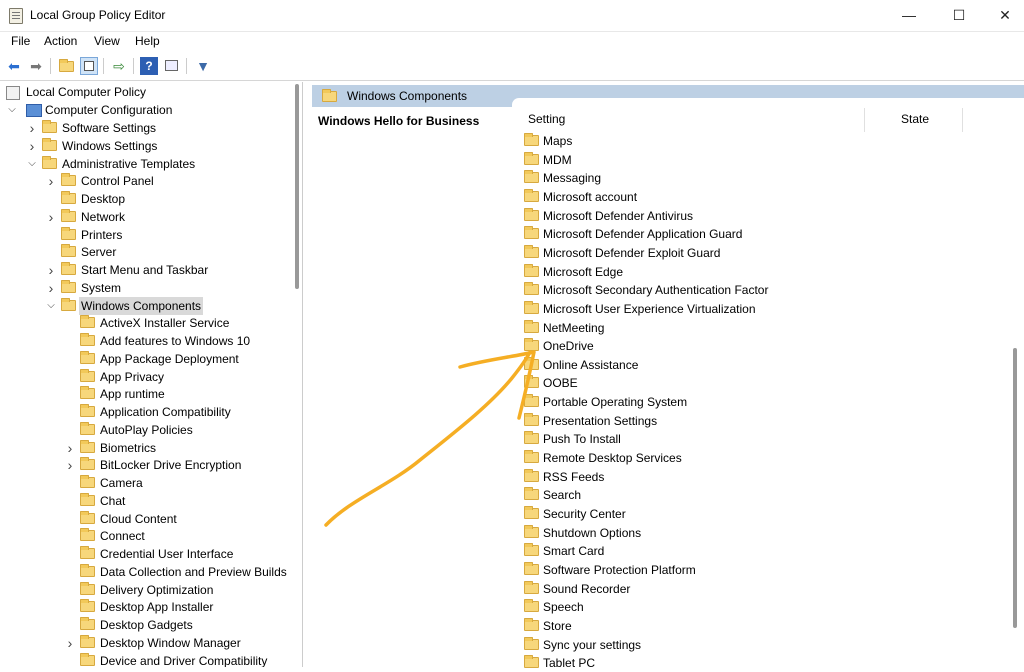 Image resolution: width=1024 pixels, height=672 pixels. I want to click on list-item: Remote Desktop Services, so click(694, 458).